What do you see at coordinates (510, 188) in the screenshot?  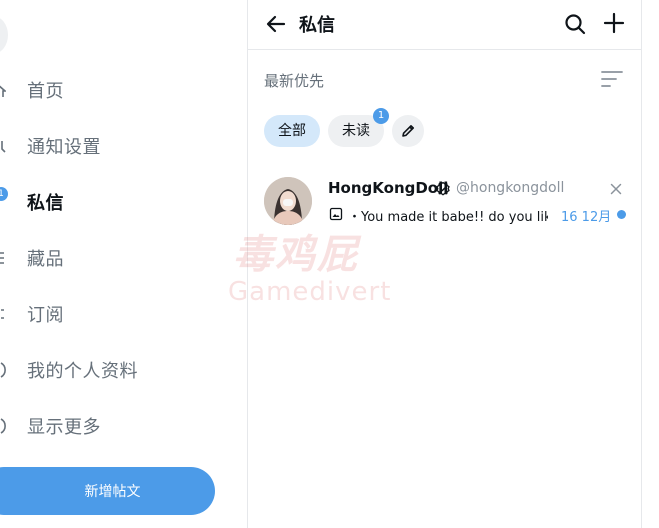 I see `conversation-handle: @hongkongdoll` at bounding box center [510, 188].